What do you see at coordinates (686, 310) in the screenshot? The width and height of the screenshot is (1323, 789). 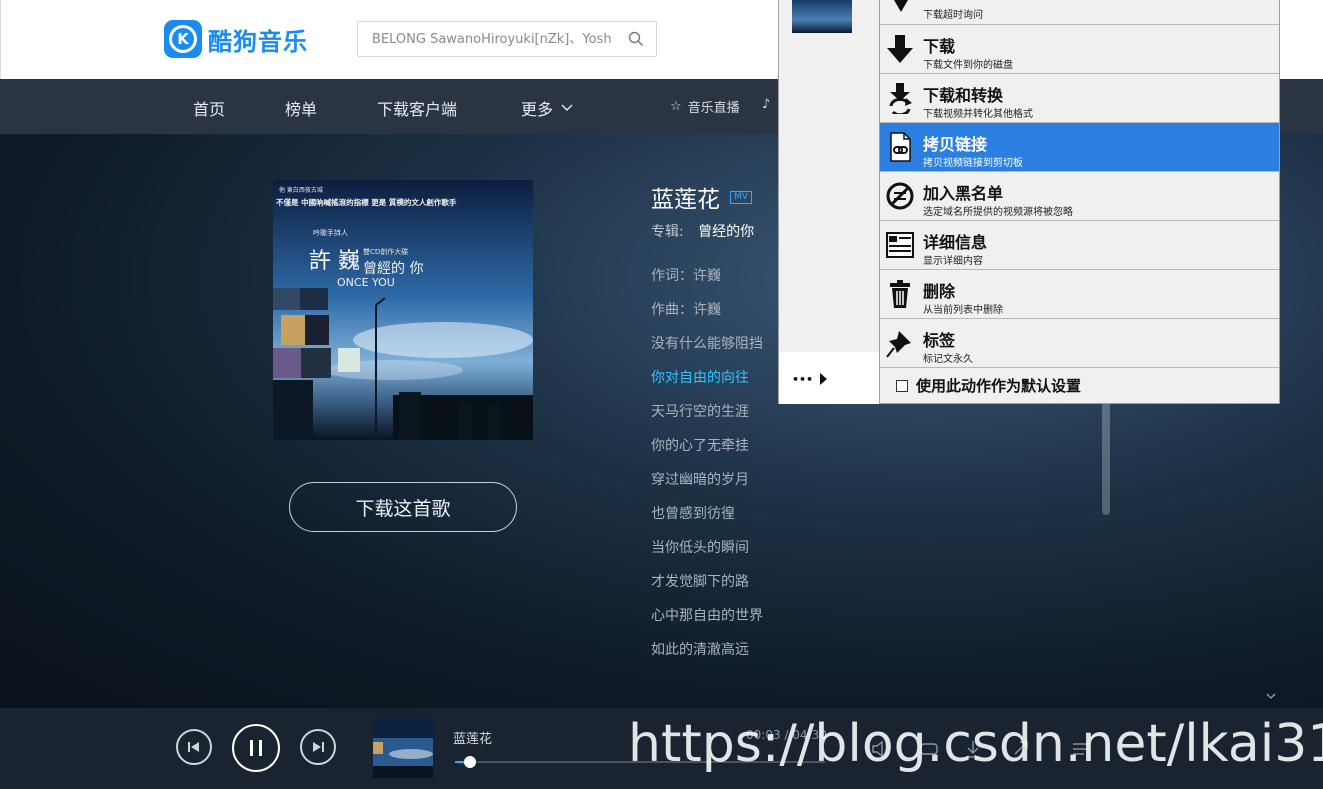 I see `lyric-line: 作曲：许巍` at bounding box center [686, 310].